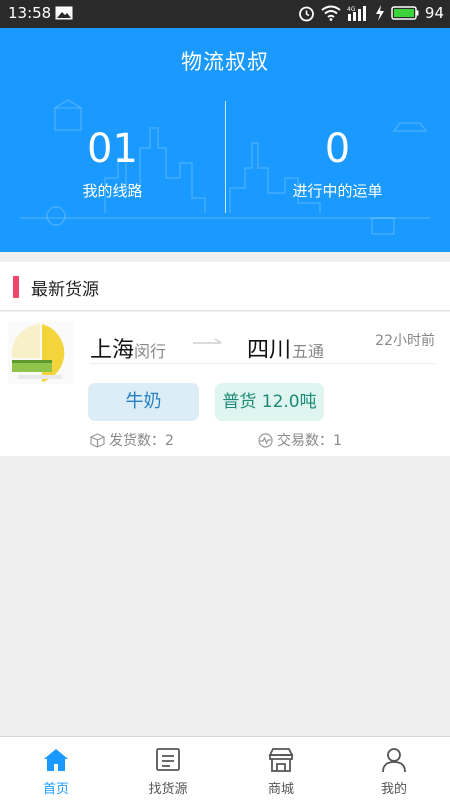  What do you see at coordinates (309, 441) in the screenshot?
I see `transactions-label: 交易数：1` at bounding box center [309, 441].